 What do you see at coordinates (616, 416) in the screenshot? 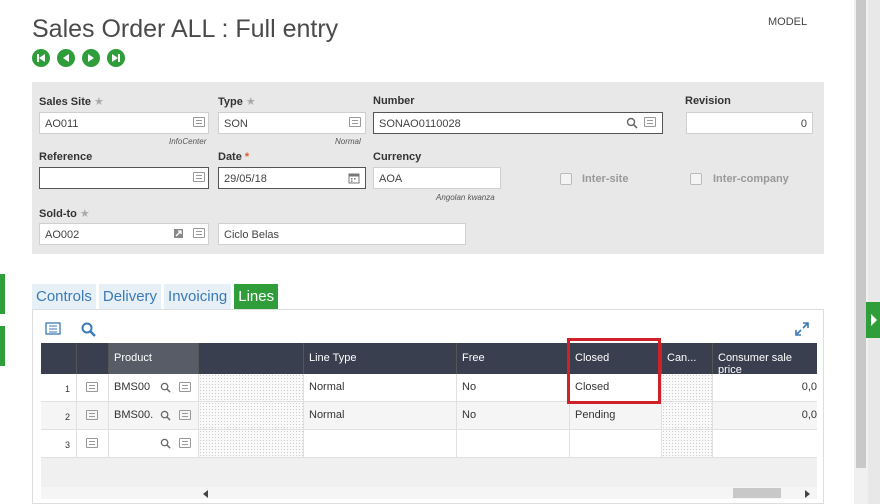
I see `closed-cell: Pending` at bounding box center [616, 416].